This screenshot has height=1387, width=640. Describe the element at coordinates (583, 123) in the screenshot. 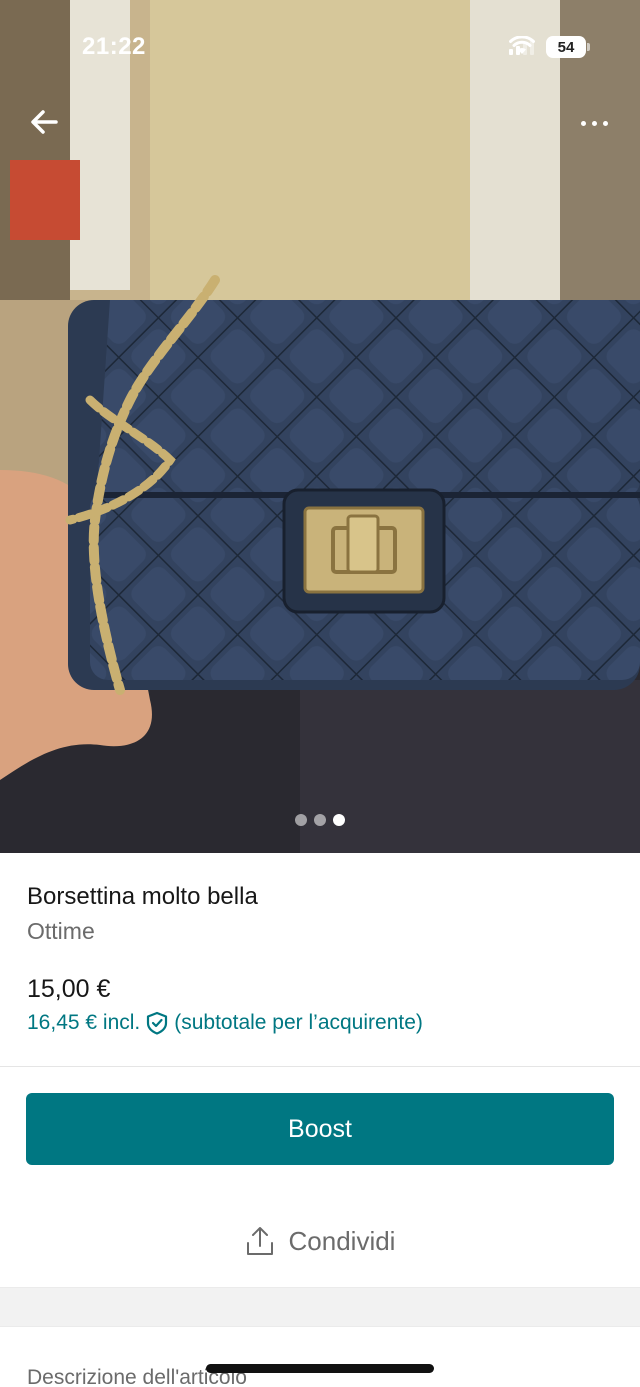

I see `more-horizontal-icon` at that location.